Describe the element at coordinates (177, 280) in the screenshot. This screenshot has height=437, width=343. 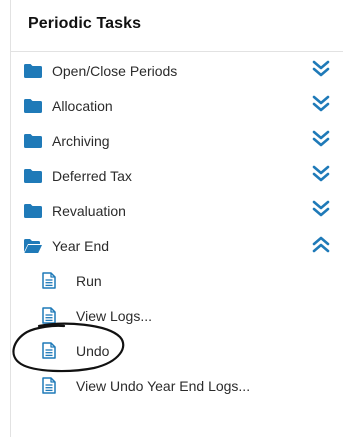
I see `tree-item-run: Run` at that location.